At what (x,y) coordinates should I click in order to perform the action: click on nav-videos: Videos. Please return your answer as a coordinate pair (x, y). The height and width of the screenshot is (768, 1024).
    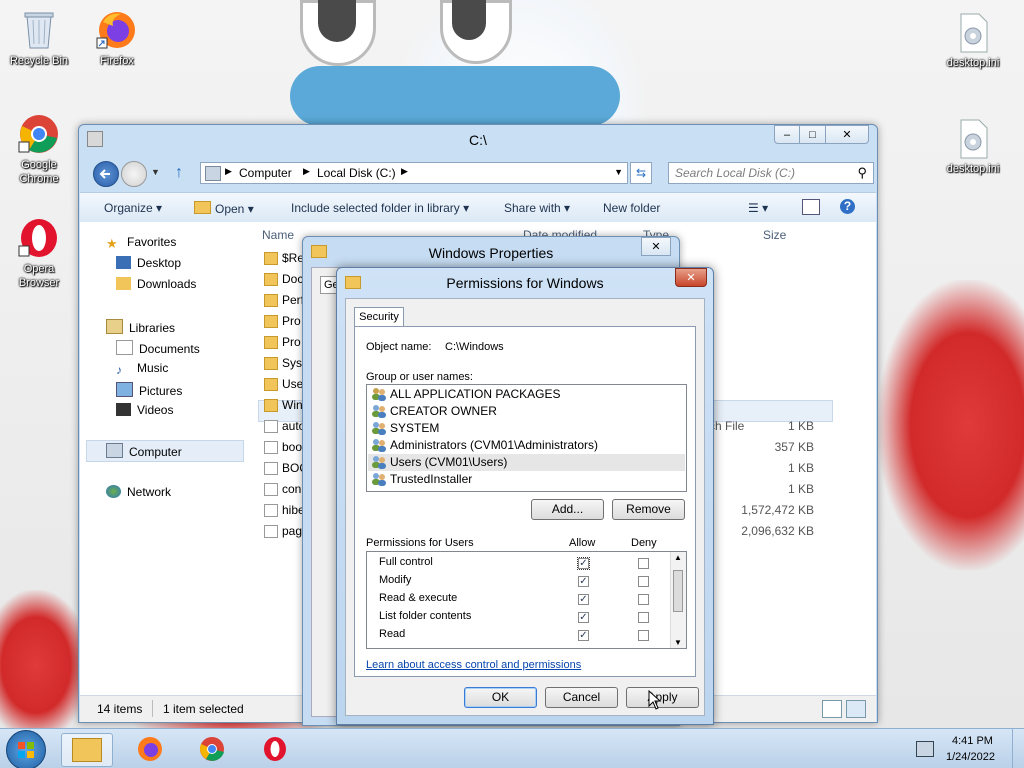
    Looking at the image, I should click on (144, 410).